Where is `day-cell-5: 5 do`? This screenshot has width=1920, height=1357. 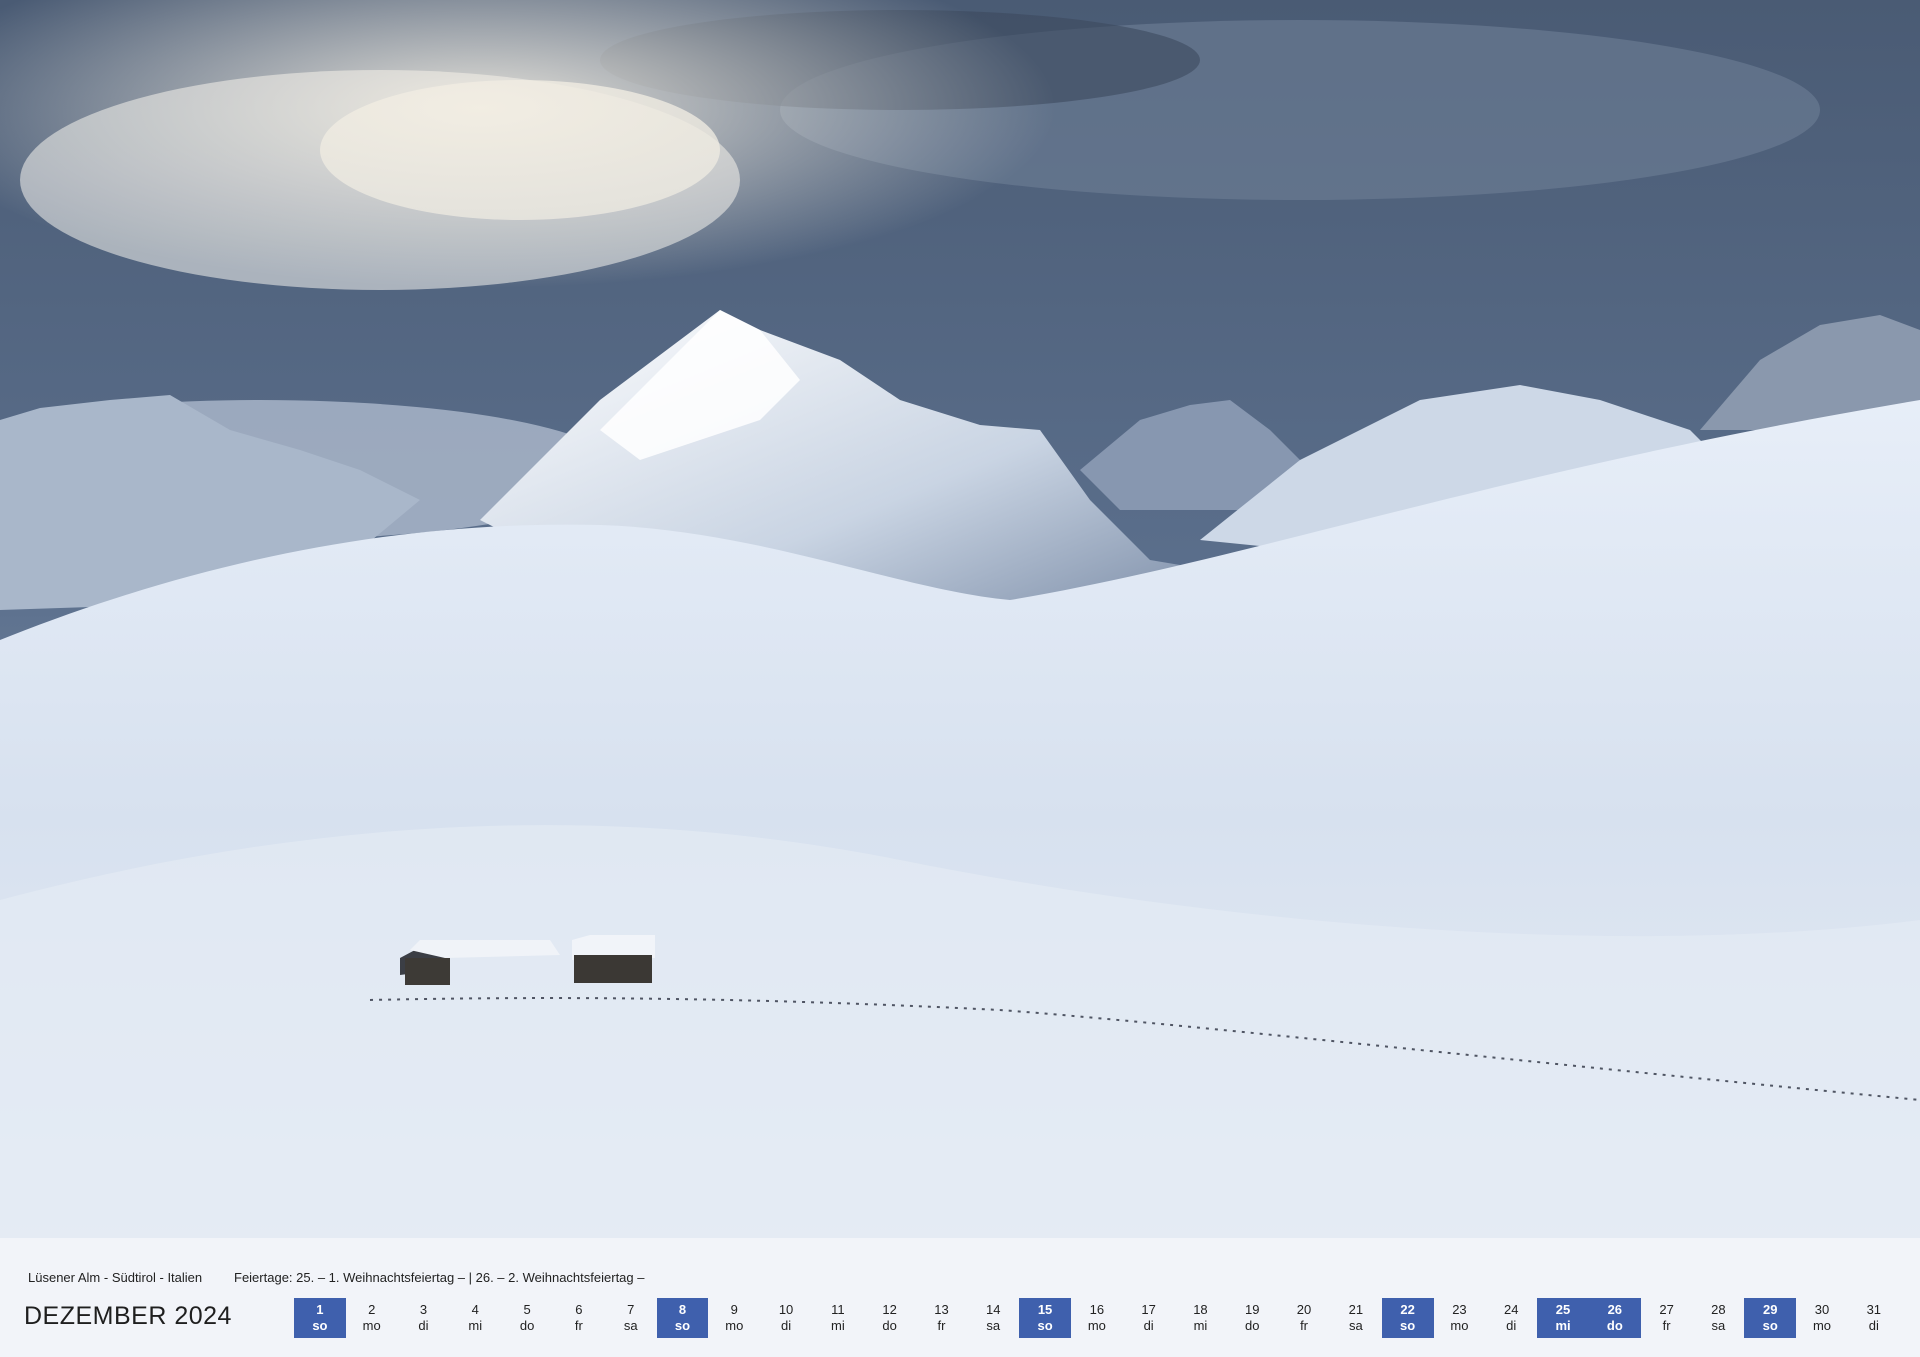
day-cell-5: 5 do is located at coordinates (527, 1318).